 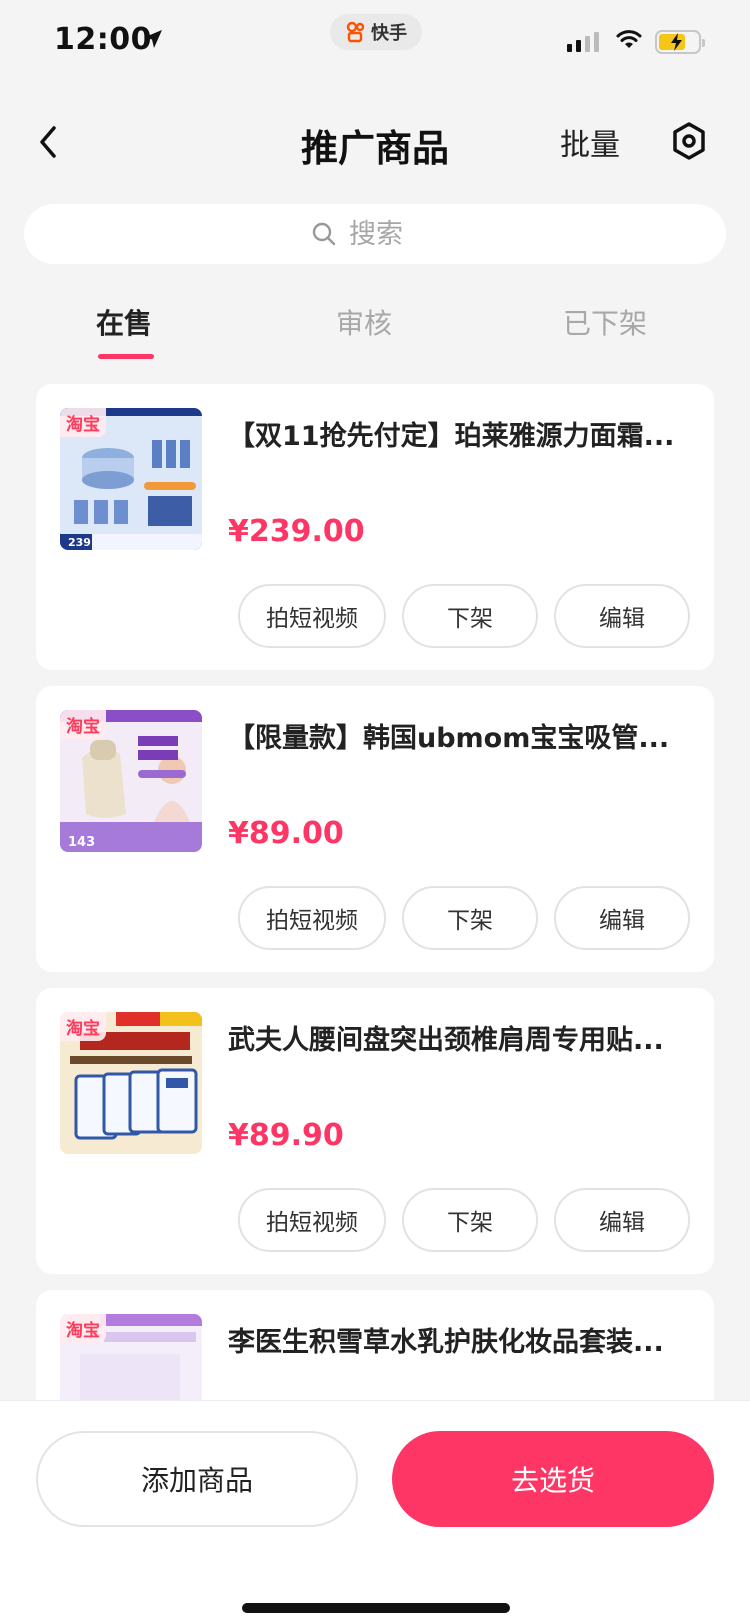 I want to click on product-price: ¥239.00, so click(x=296, y=531).